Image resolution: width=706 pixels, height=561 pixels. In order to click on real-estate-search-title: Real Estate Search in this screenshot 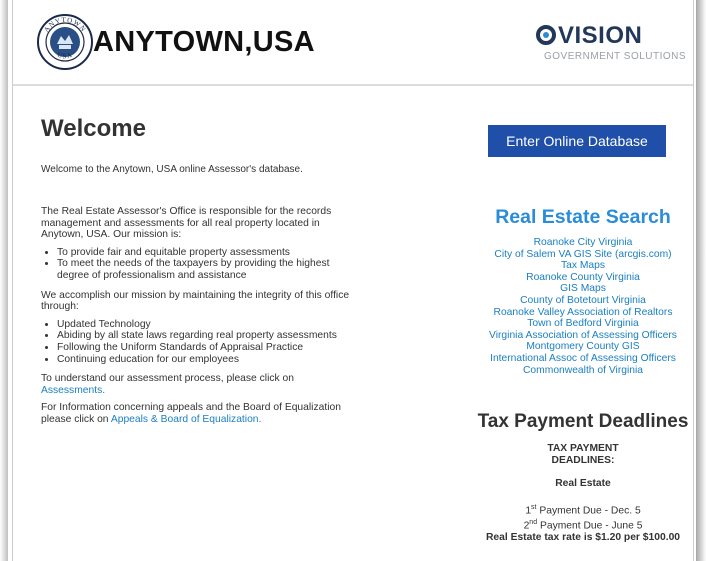, I will do `click(583, 217)`.